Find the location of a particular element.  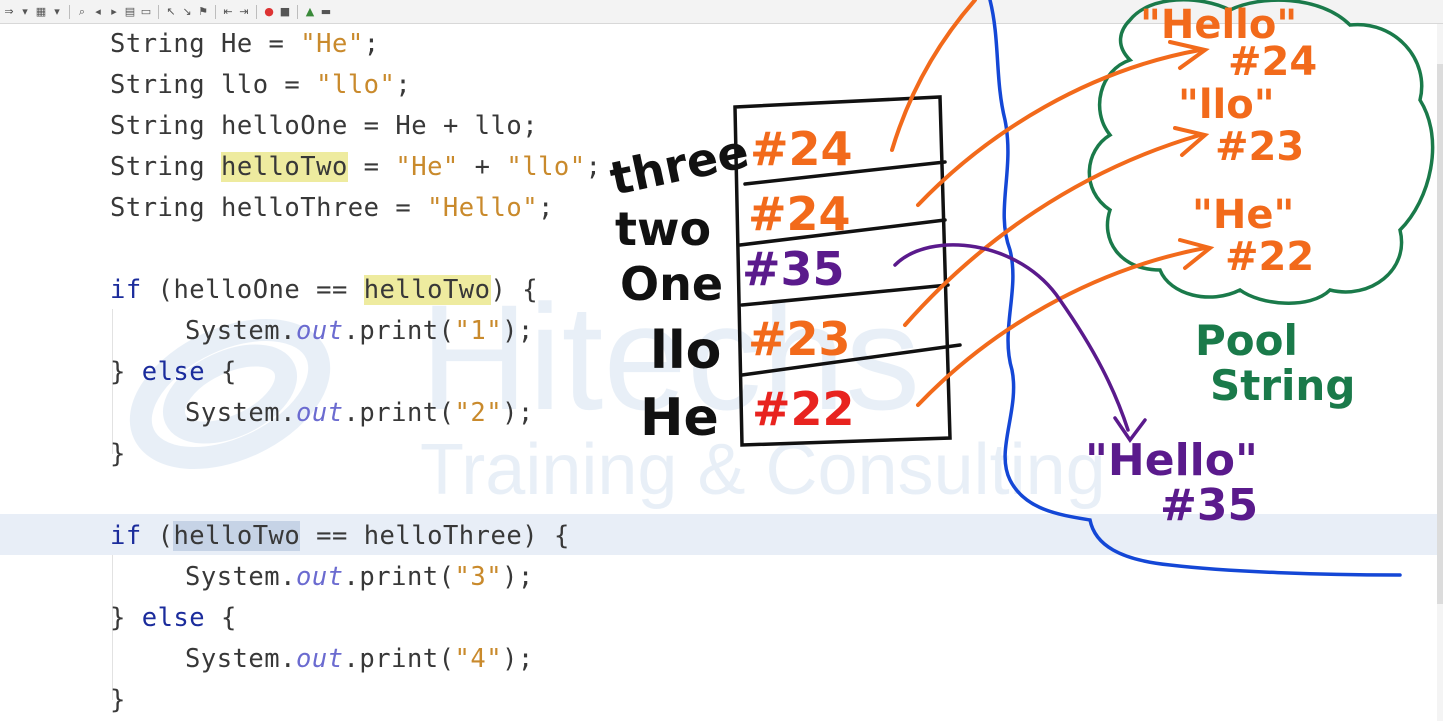

code-line-14: System.out.print("3"); is located at coordinates (359, 577).